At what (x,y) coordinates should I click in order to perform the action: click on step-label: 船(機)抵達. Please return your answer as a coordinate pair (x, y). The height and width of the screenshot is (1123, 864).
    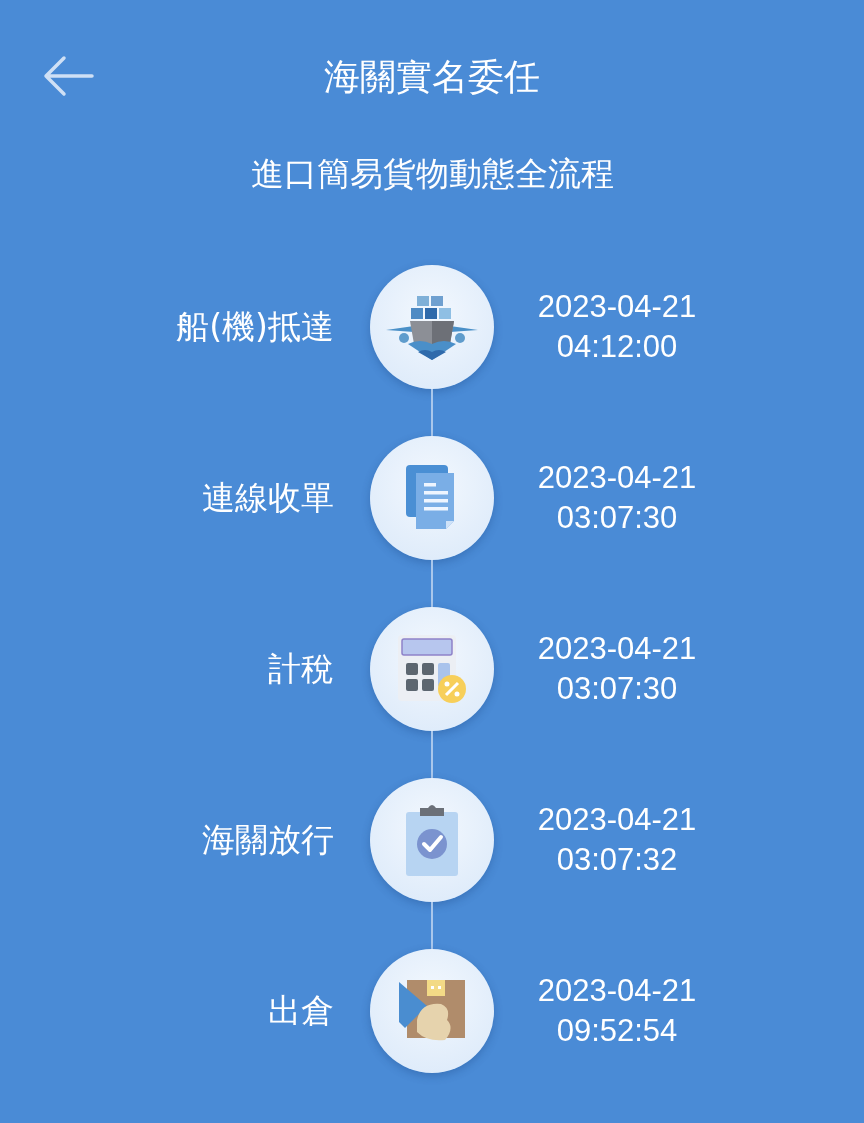
    Looking at the image, I should click on (255, 326).